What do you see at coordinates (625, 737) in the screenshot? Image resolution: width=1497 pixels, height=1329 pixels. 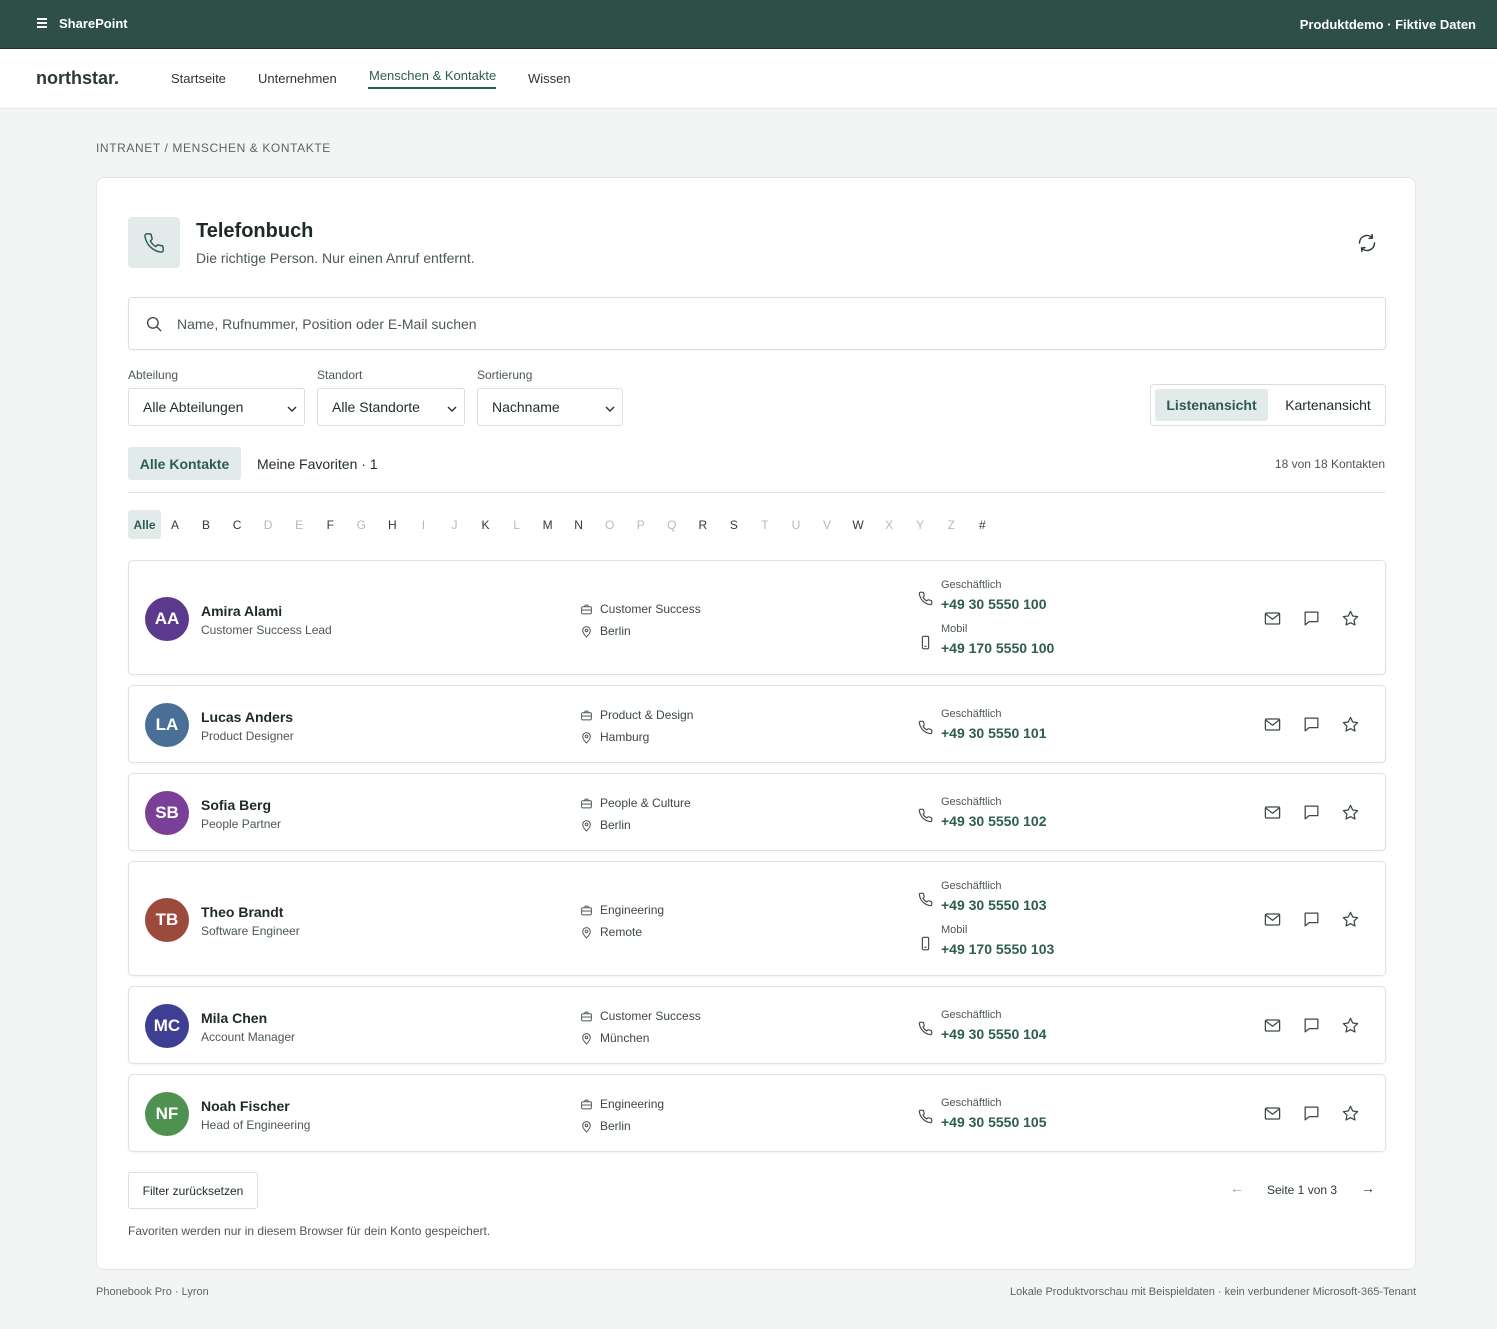 I see `location-label: Hamburg` at bounding box center [625, 737].